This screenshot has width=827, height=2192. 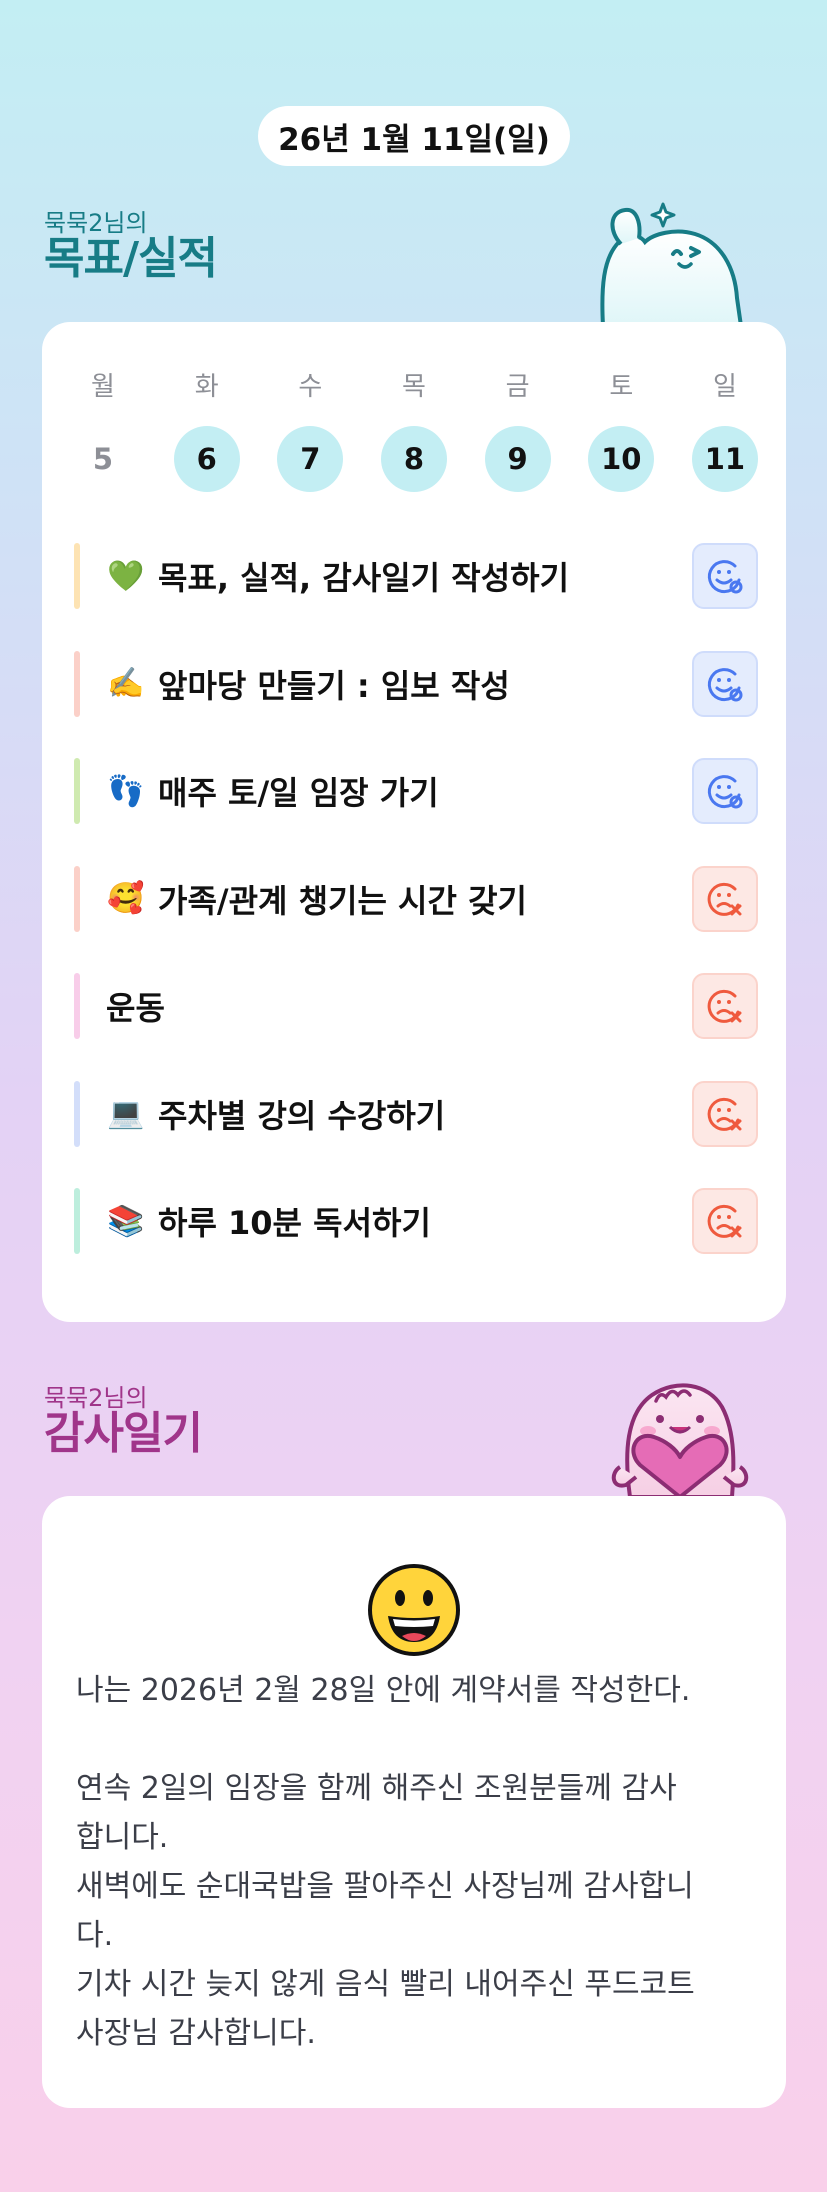 I want to click on goal-label: 가족/관계 챙기는 시간 갖기, so click(x=342, y=900).